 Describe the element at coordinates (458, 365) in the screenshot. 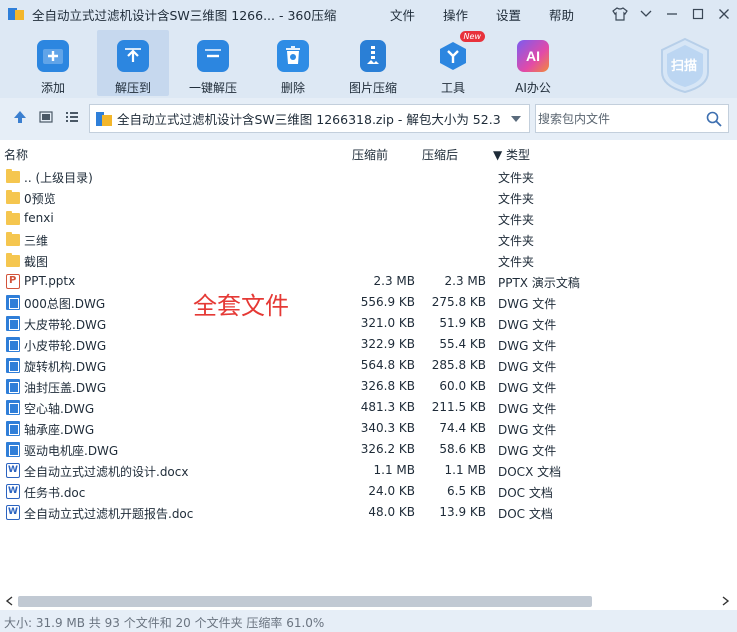

I see `file-packed-size: 285.8 KB` at that location.